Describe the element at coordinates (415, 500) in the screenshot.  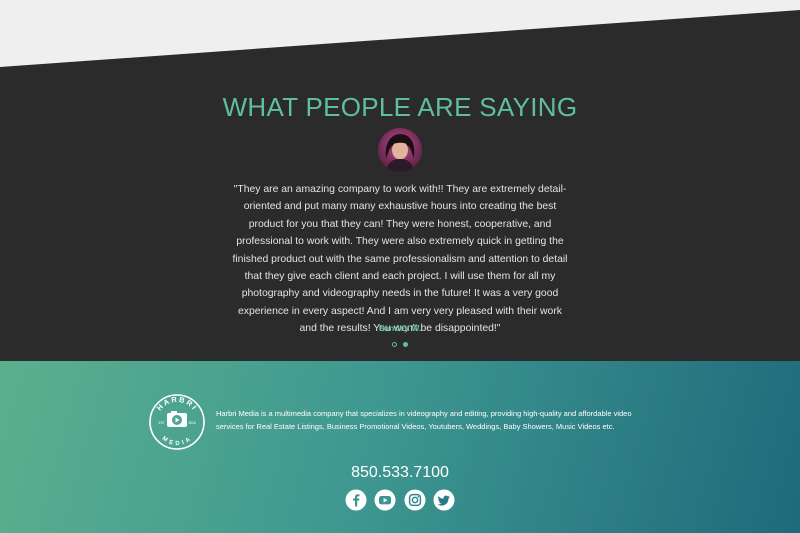
I see `instagram-icon` at that location.